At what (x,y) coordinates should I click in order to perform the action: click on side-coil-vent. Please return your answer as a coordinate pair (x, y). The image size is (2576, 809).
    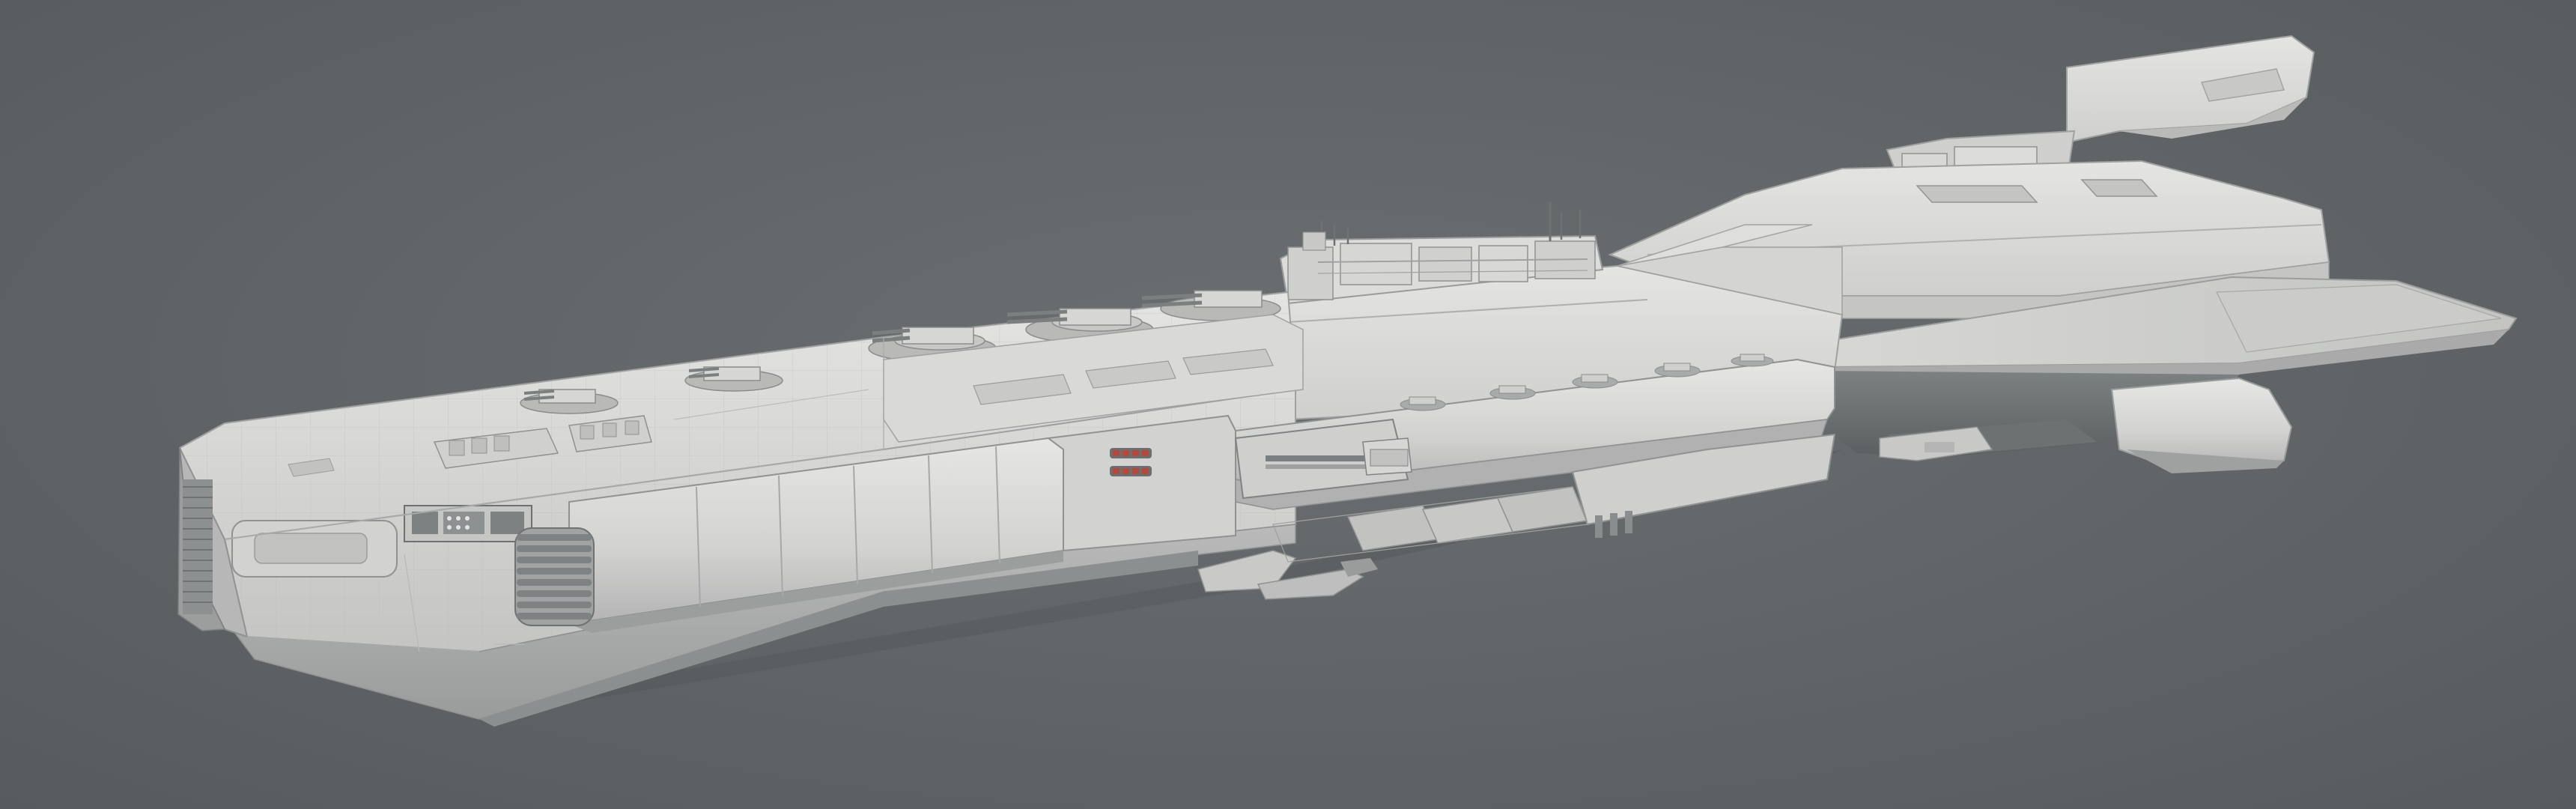
    Looking at the image, I should click on (554, 576).